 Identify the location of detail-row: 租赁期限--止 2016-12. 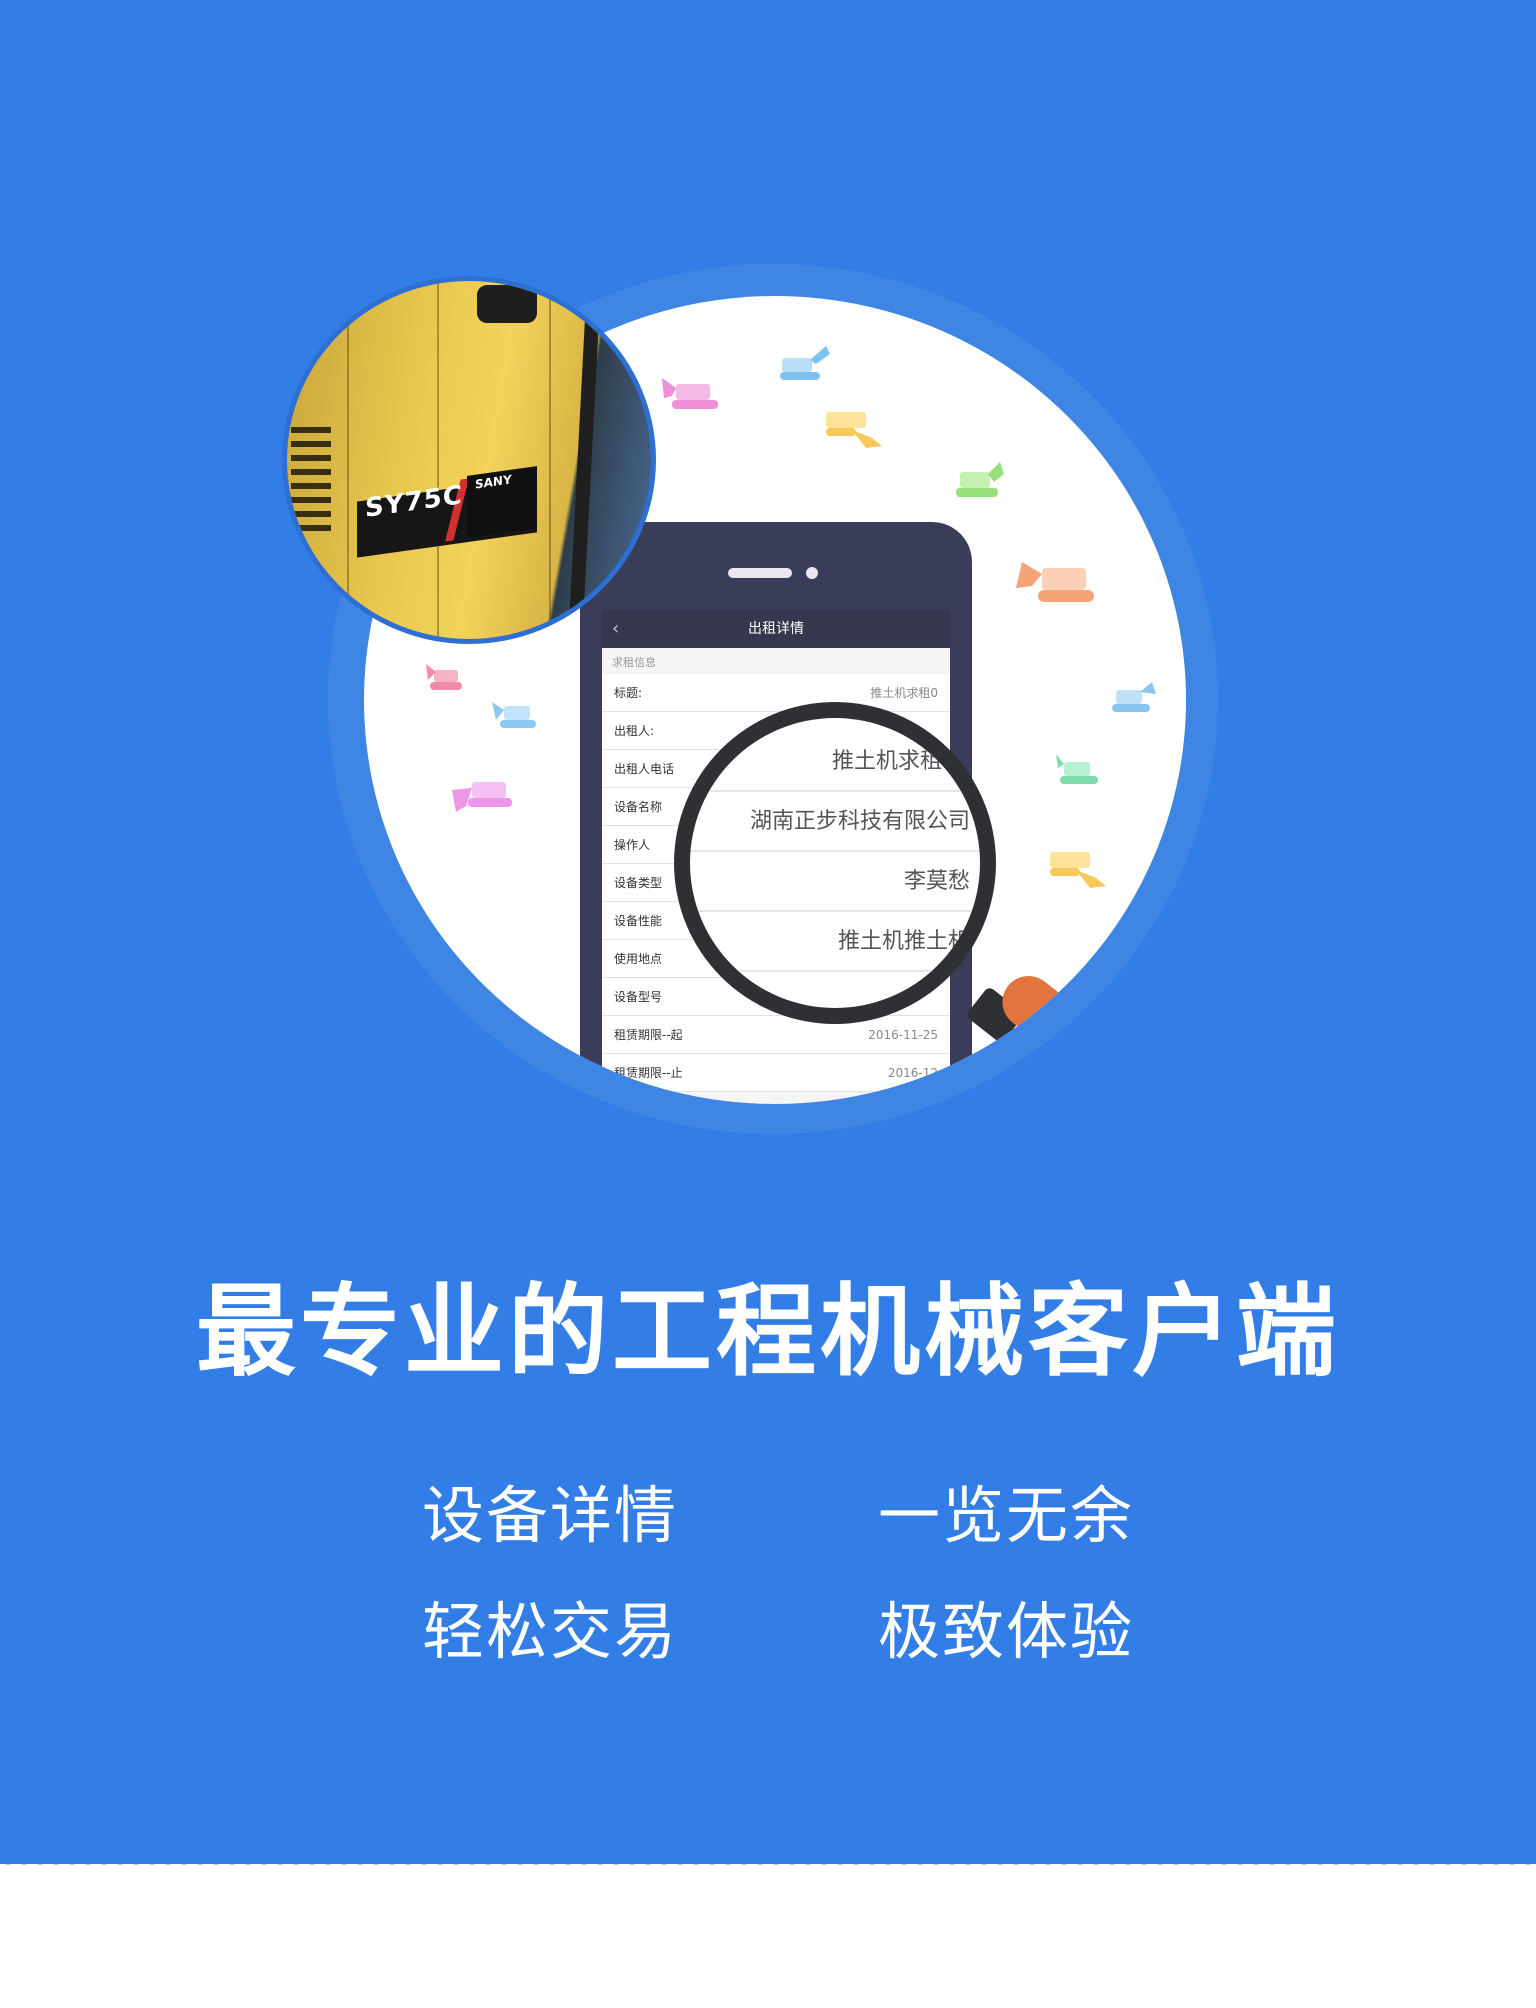
(776, 1073).